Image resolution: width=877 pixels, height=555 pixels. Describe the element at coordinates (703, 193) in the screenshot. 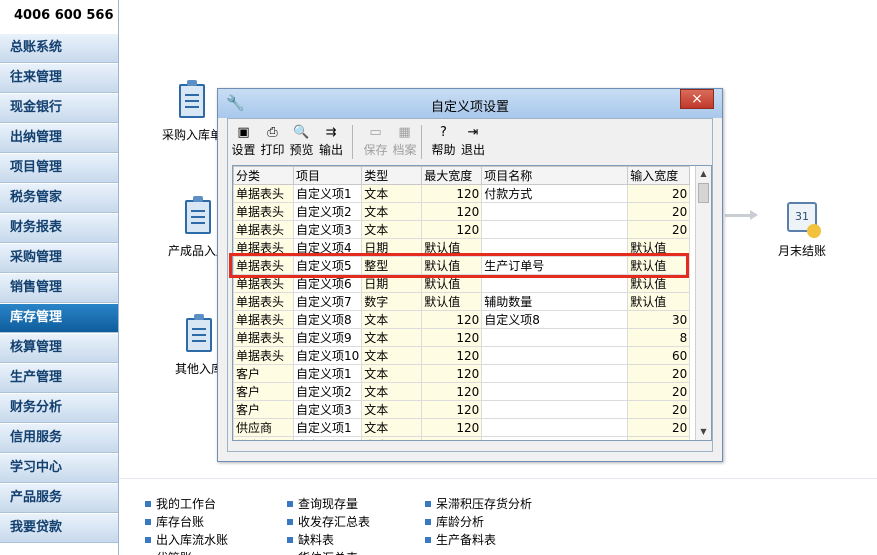

I see `scroll-thumb` at that location.